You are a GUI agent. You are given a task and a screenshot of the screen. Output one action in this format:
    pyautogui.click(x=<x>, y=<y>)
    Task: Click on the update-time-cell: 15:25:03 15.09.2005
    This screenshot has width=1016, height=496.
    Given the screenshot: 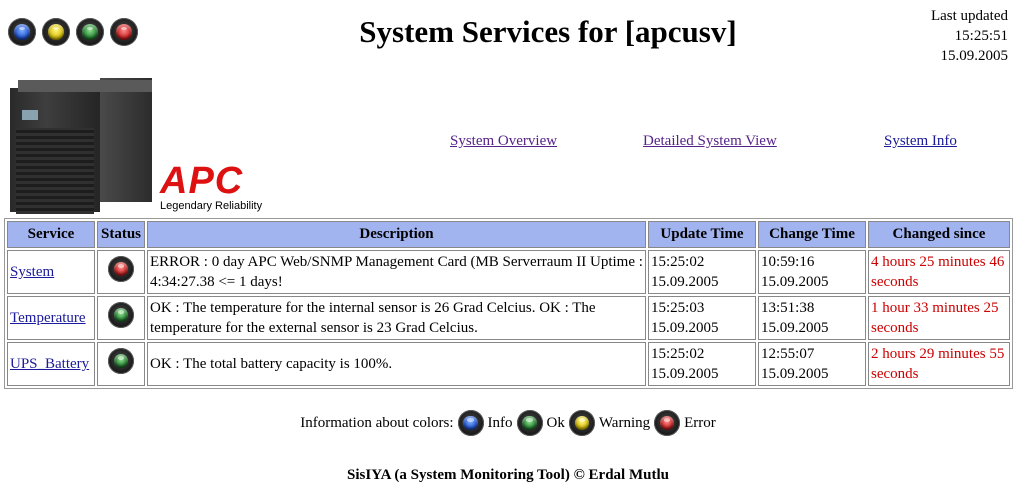 What is the action you would take?
    pyautogui.click(x=702, y=318)
    